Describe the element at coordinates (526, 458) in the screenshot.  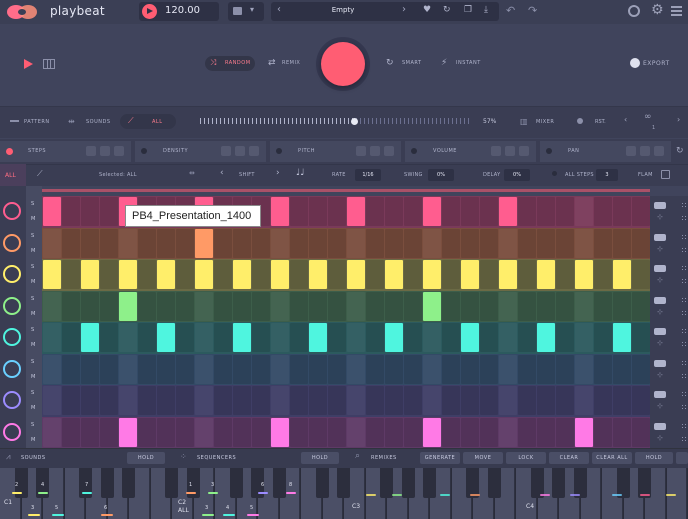
I see `lock-button: LOCK` at that location.